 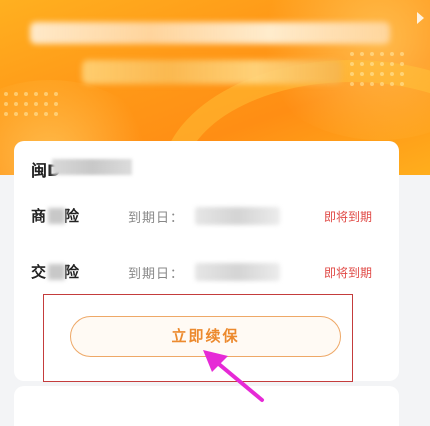 I want to click on insurance-name-start: 商, so click(x=39, y=216).